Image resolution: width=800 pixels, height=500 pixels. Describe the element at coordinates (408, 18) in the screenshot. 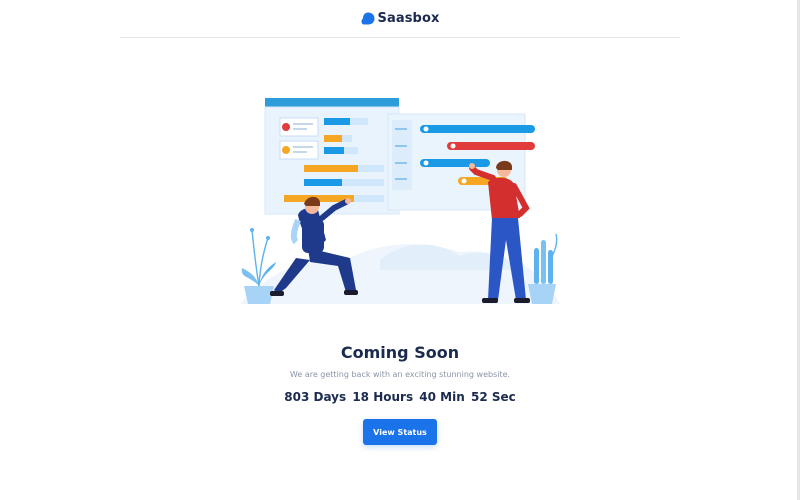

I see `brand-name: Saasbox` at that location.